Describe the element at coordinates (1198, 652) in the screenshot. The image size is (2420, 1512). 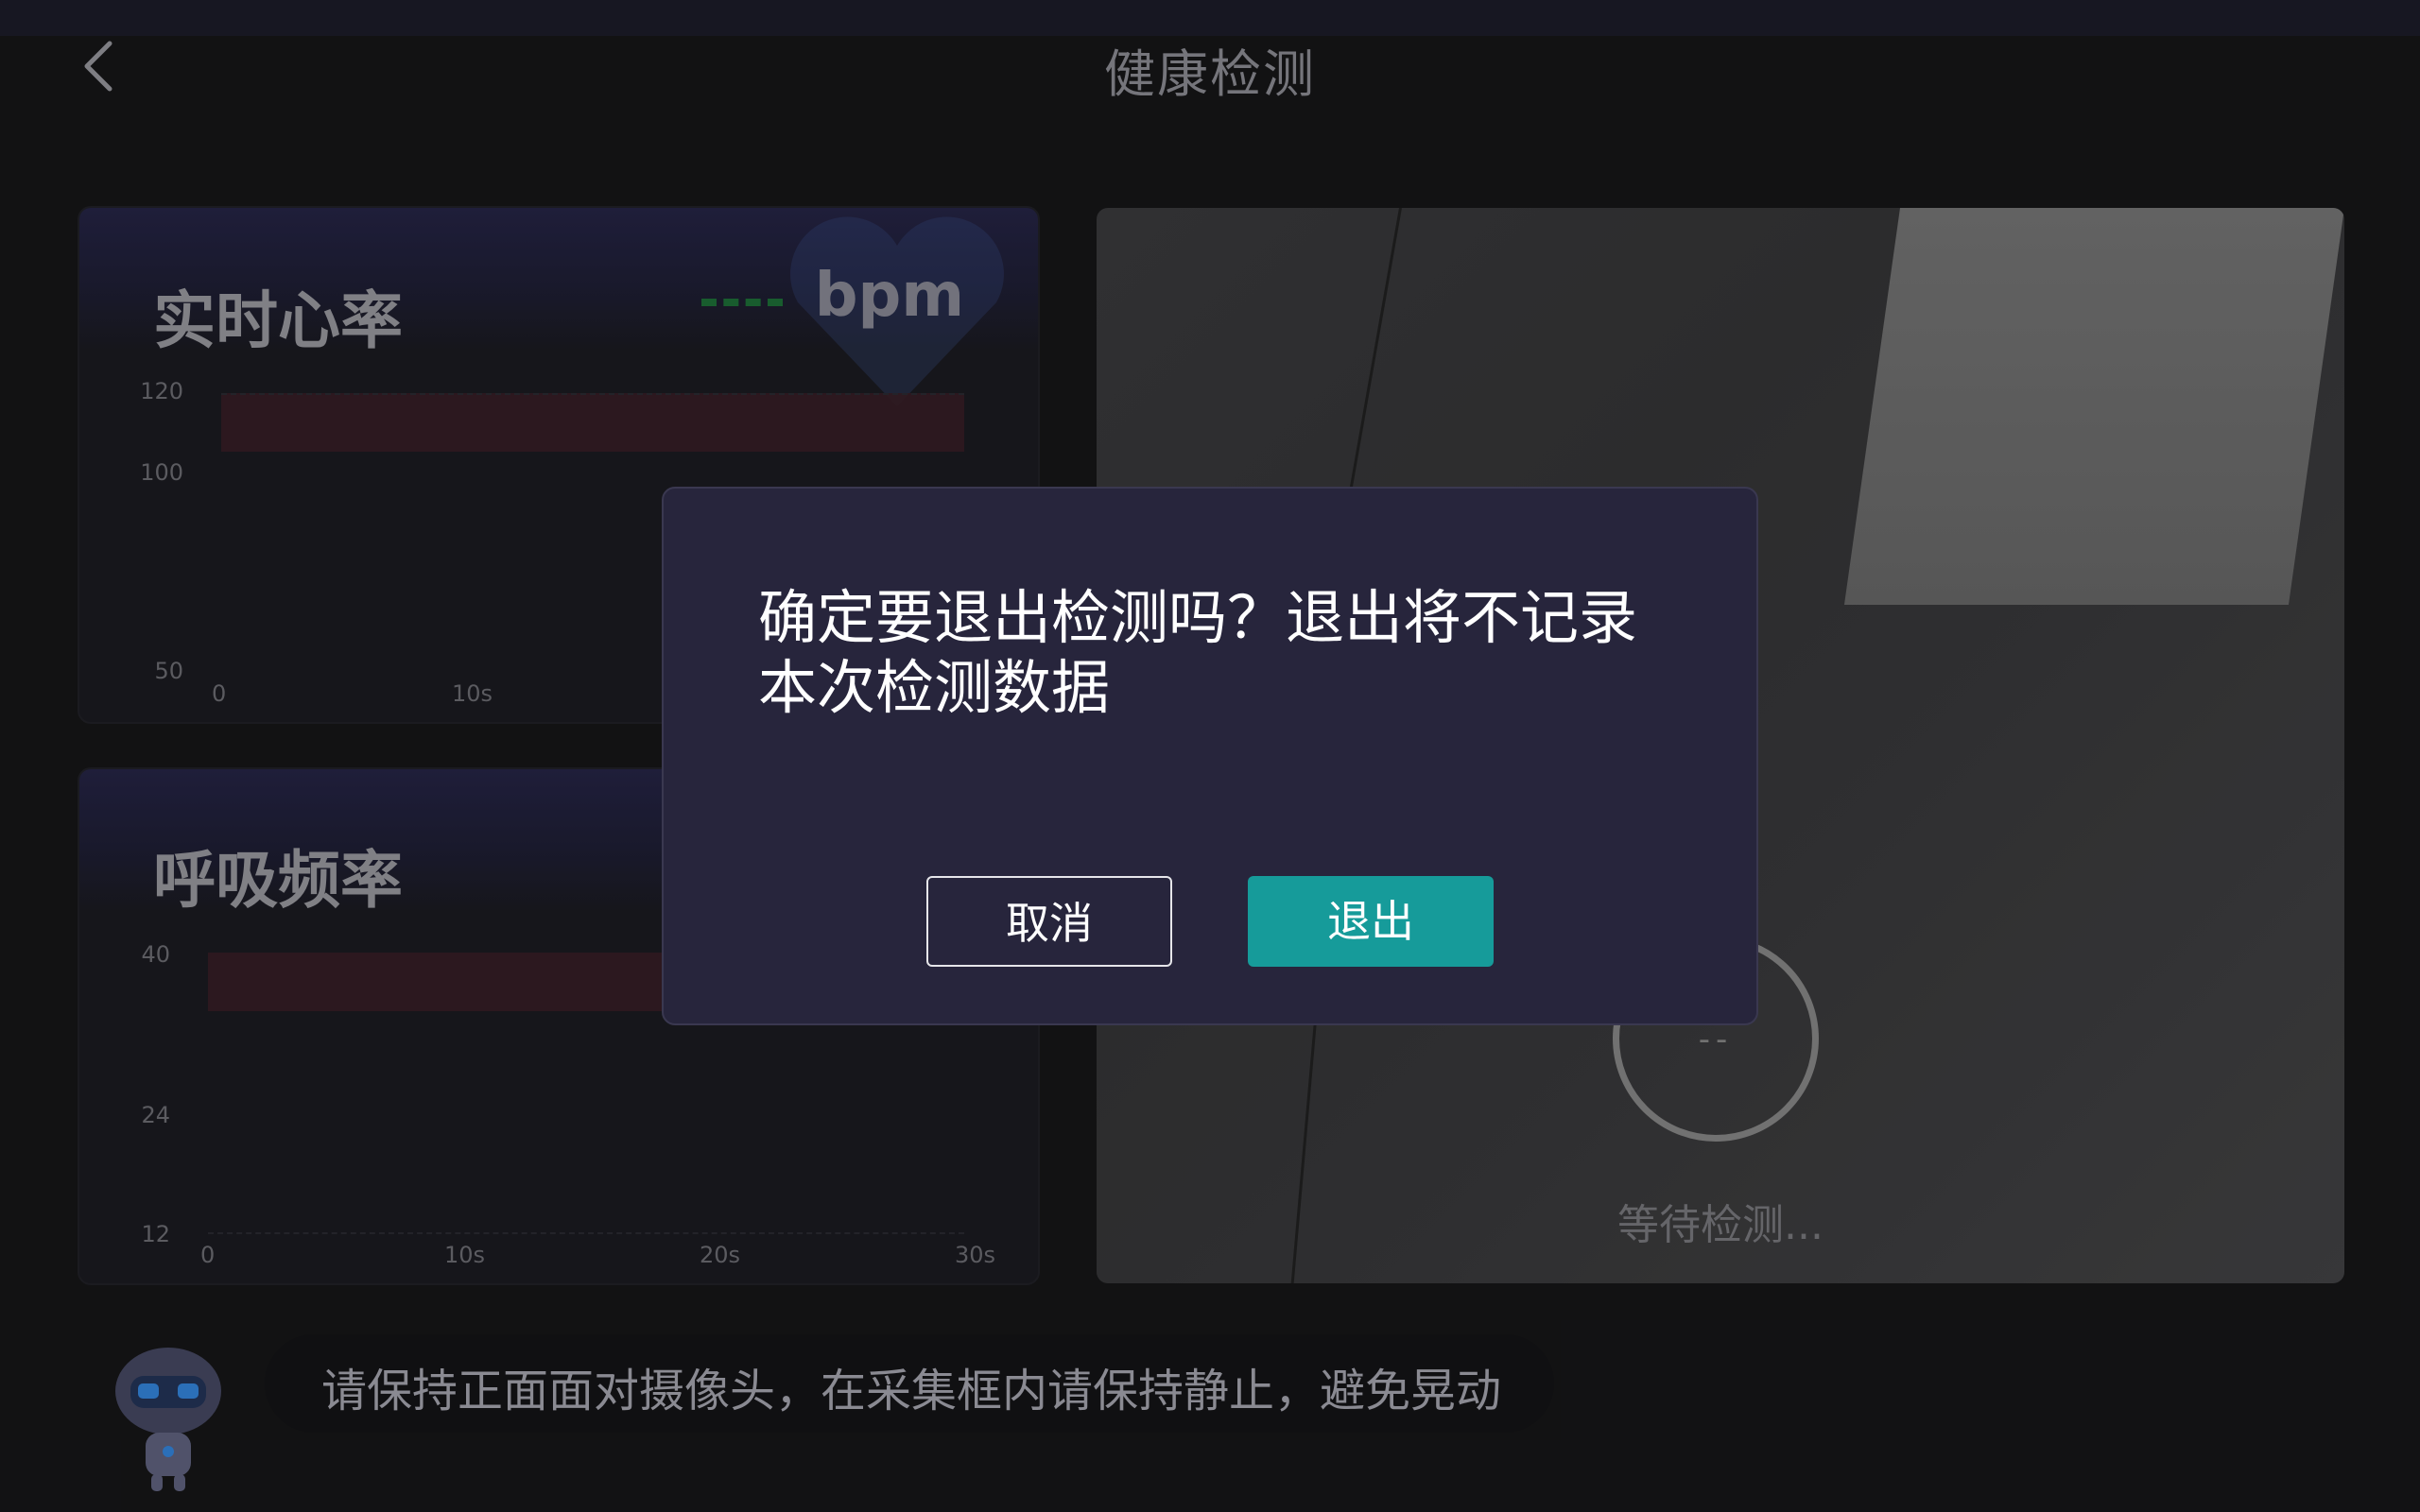
I see `dialog-message: 确定要退出检测吗？退出将不记录本次检测数据` at that location.